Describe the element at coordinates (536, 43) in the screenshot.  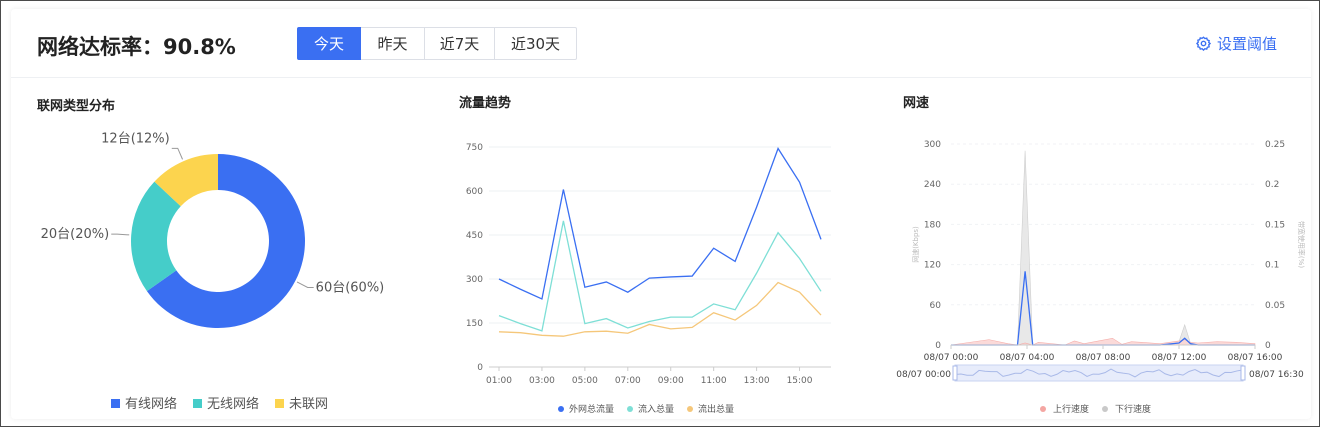
I see `tab-last-30-days: 近30天` at that location.